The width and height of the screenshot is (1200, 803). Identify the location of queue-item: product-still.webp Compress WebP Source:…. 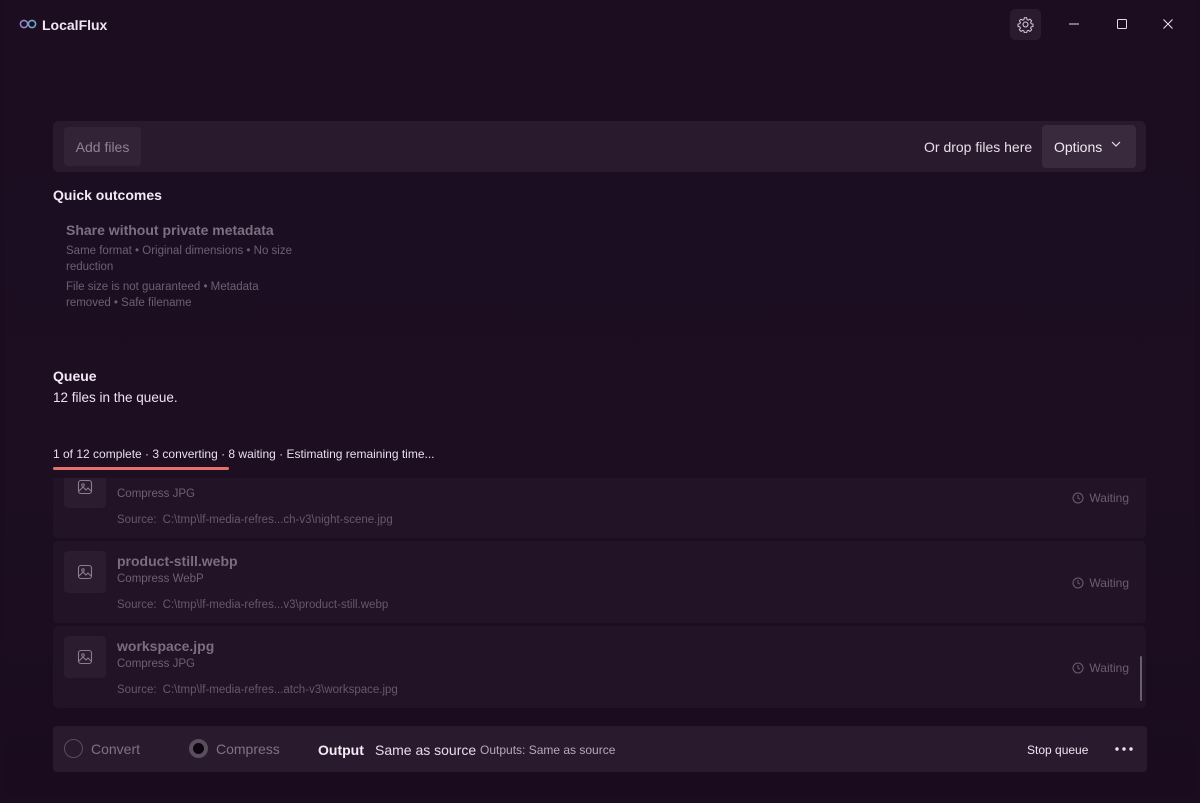
(599, 582).